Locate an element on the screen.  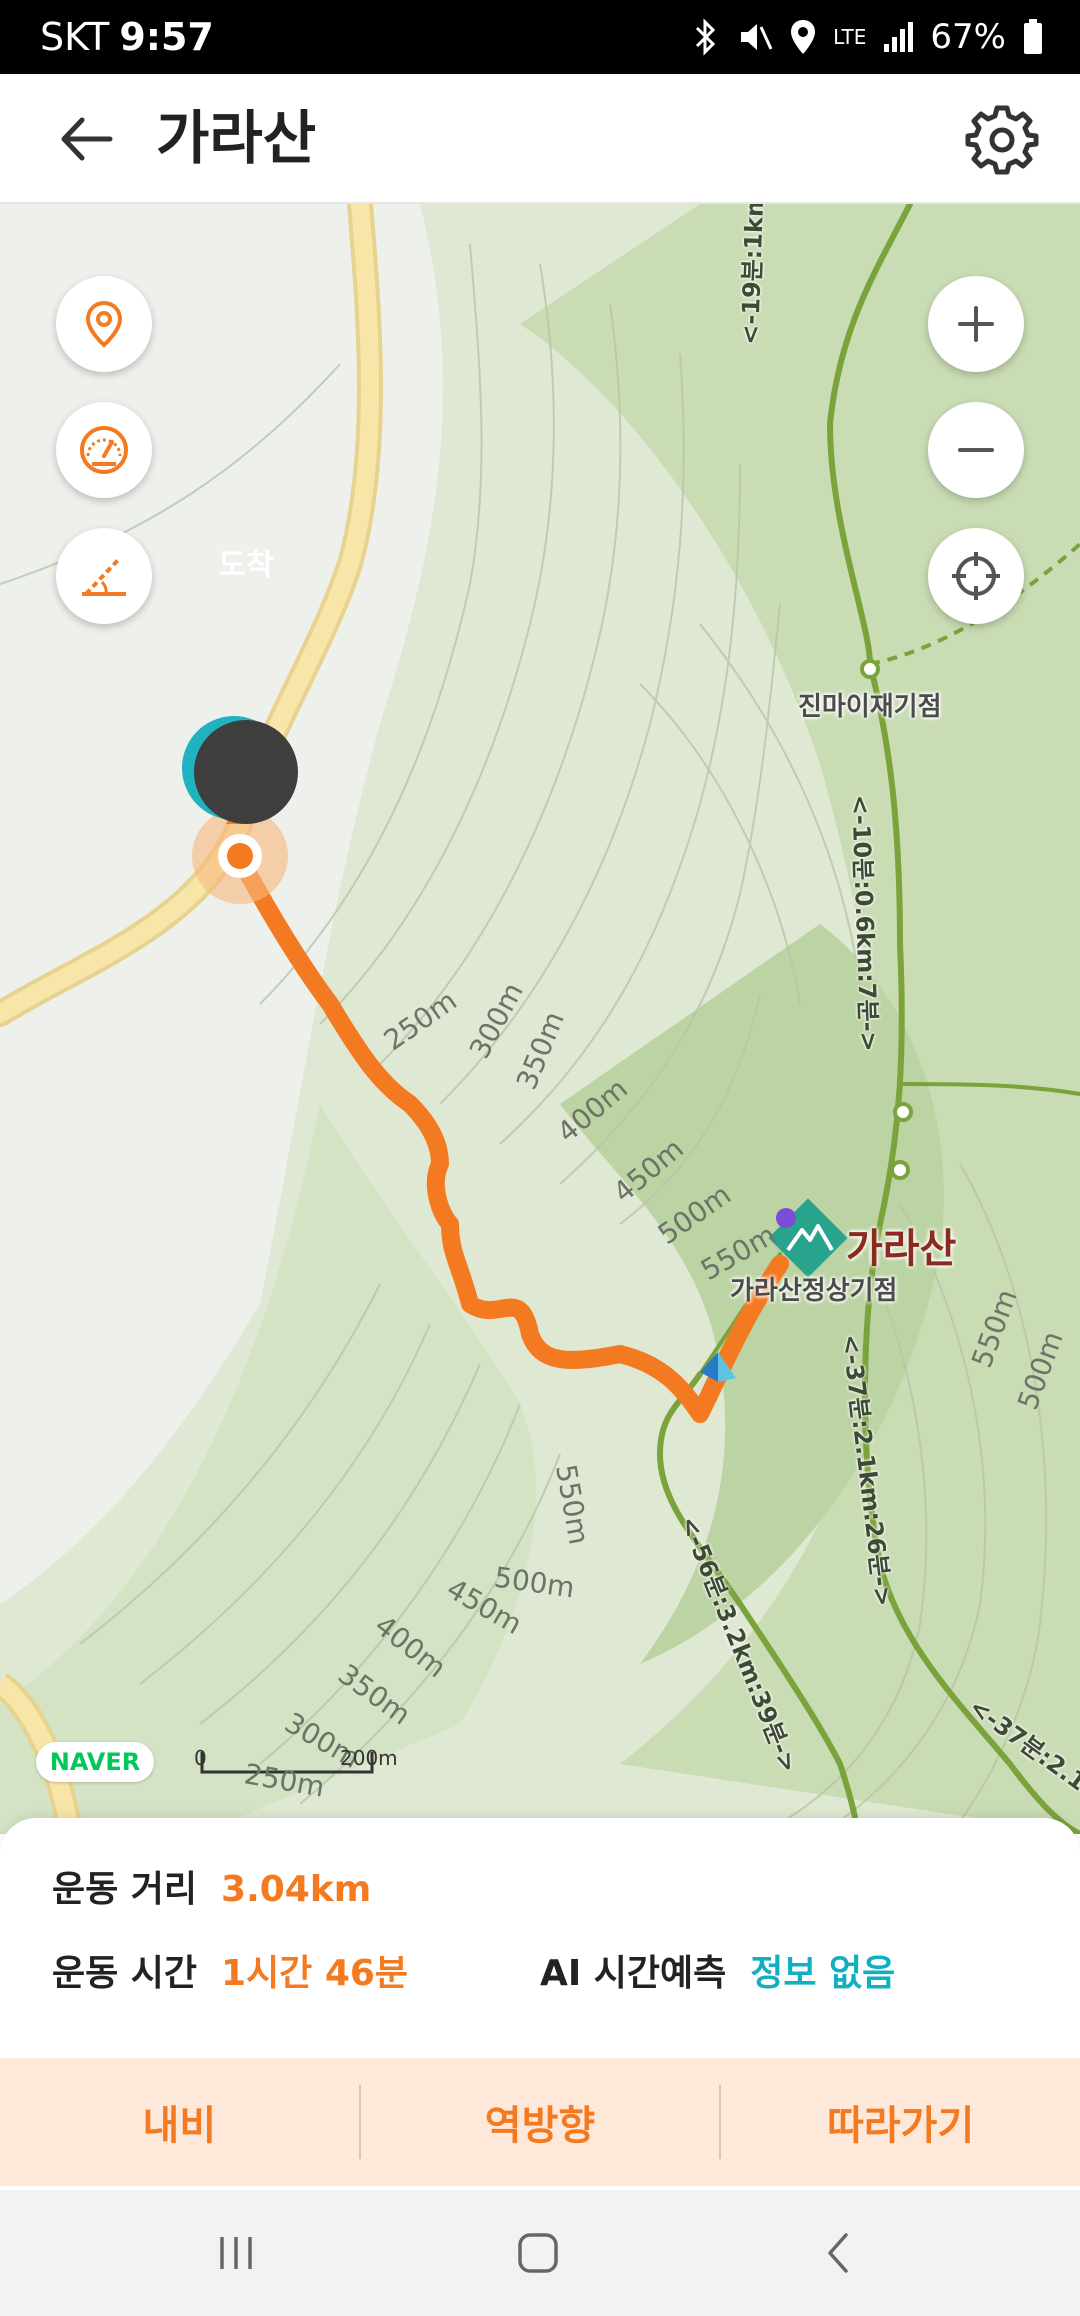
action-bar: 내비 역방향 따라가기 is located at coordinates (540, 2122).